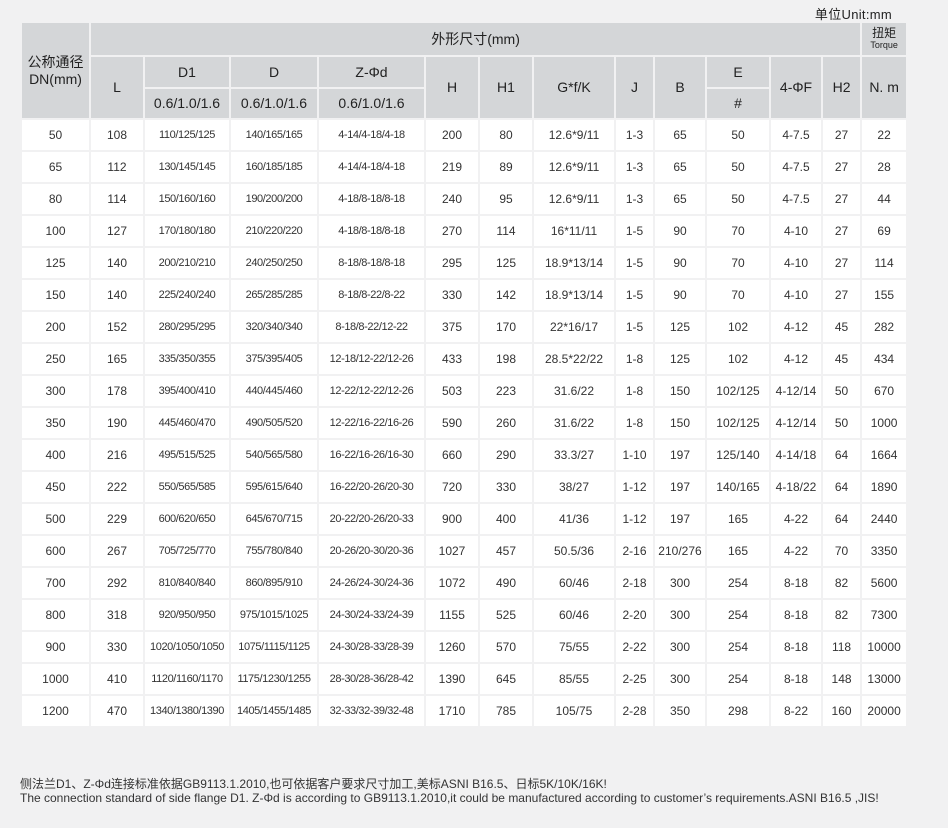  What do you see at coordinates (274, 231) in the screenshot?
I see `table-cell: 210/220/220` at bounding box center [274, 231].